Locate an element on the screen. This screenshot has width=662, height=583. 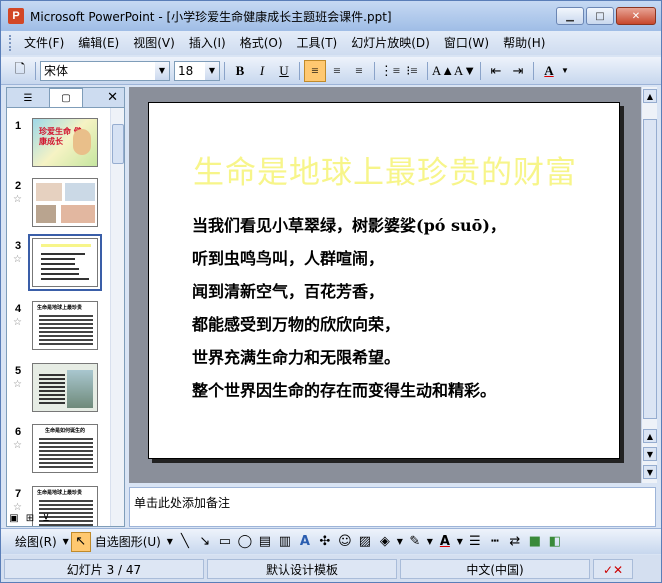
rectangle-tool-icon: ▭ is located at coordinates (225, 542).